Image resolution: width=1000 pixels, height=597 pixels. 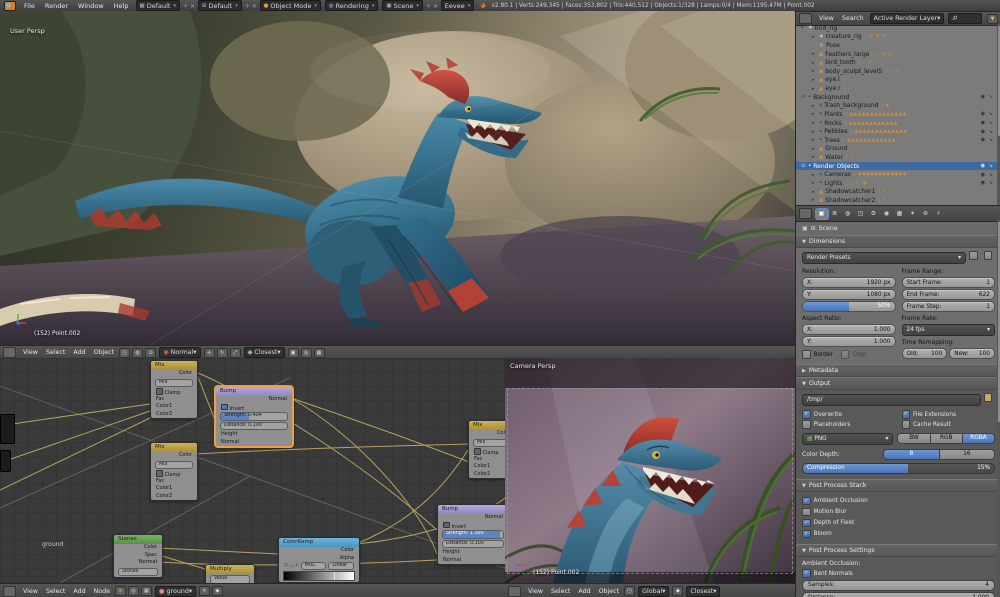 I want to click on tab-texture: ▦, so click(x=900, y=214).